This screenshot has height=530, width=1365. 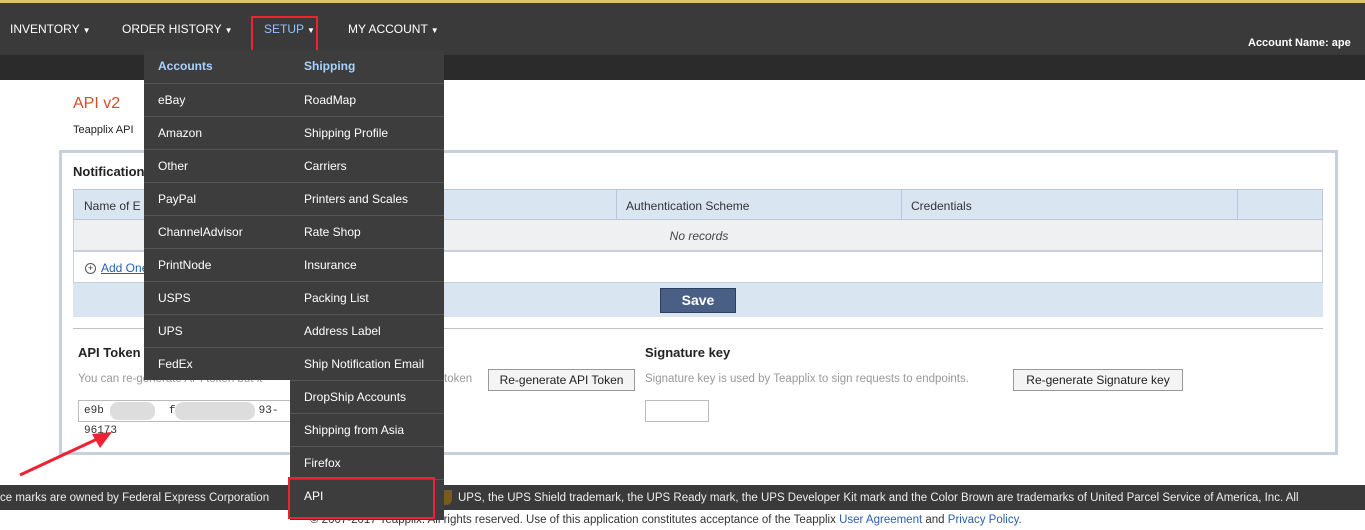 I want to click on menu-item-insurance: Insurance, so click(x=367, y=264).